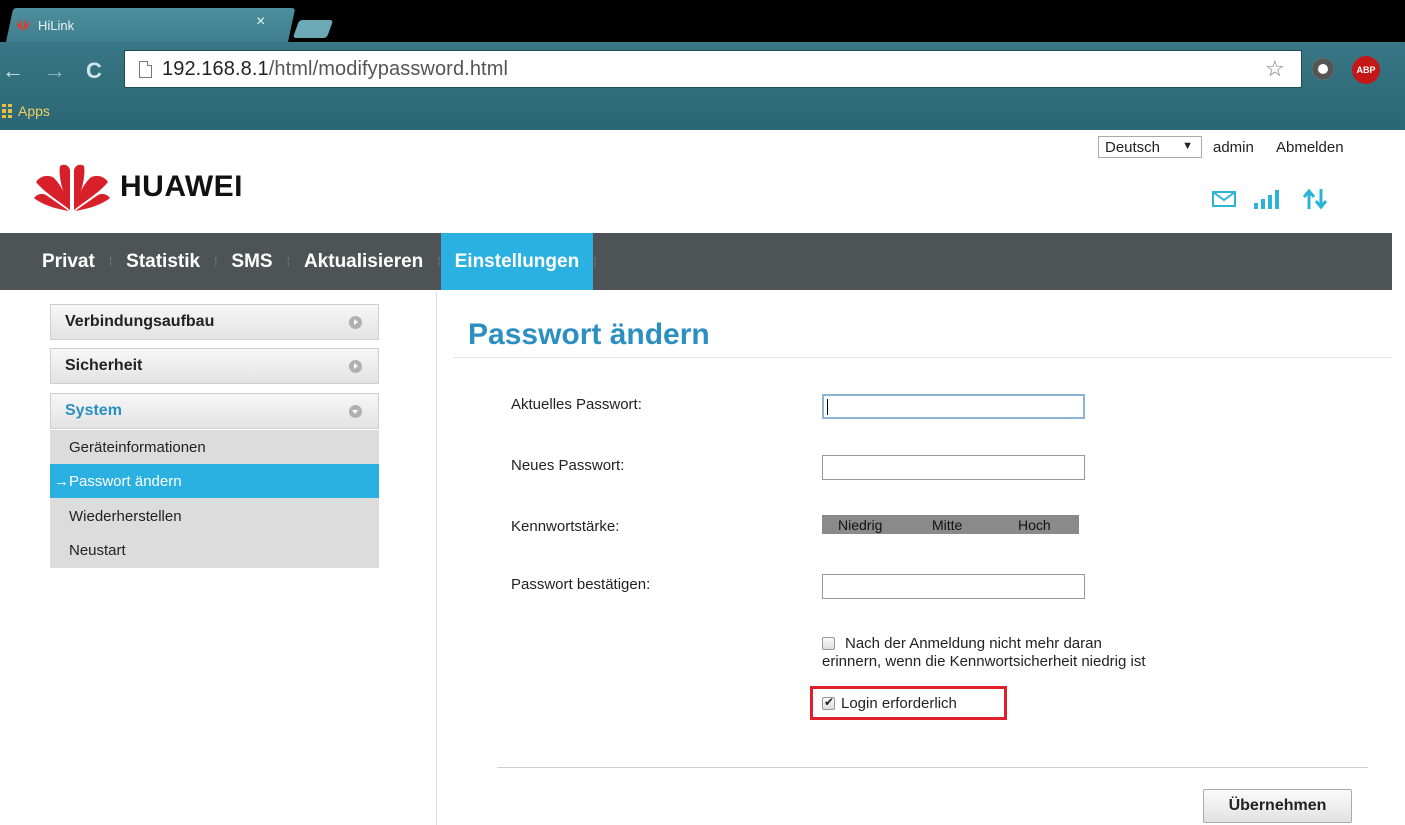 The width and height of the screenshot is (1405, 825). What do you see at coordinates (589, 334) in the screenshot?
I see `page-title: Passwort ändern` at bounding box center [589, 334].